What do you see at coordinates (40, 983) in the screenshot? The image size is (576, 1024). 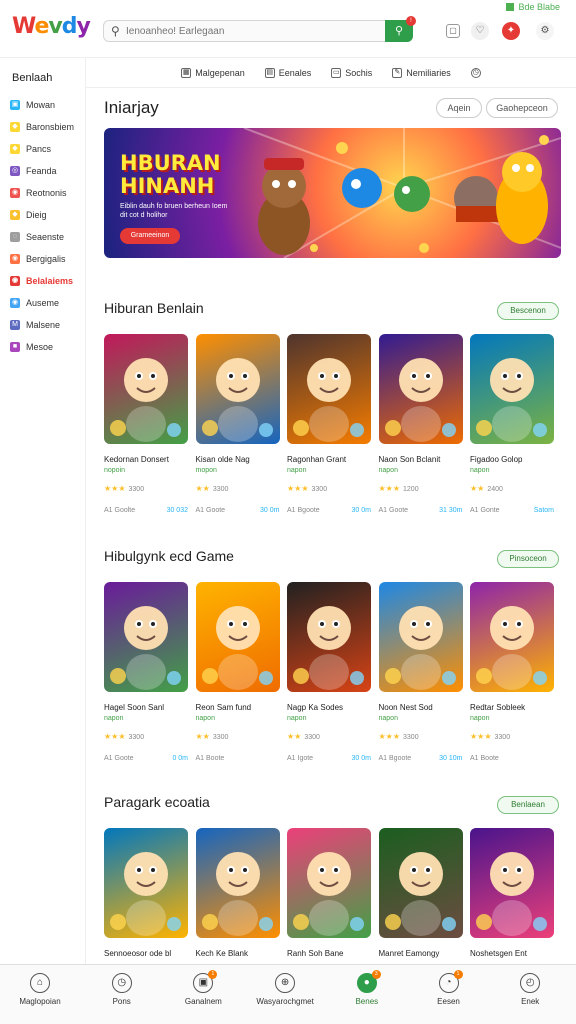 I see `home-icon: ⌂` at bounding box center [40, 983].